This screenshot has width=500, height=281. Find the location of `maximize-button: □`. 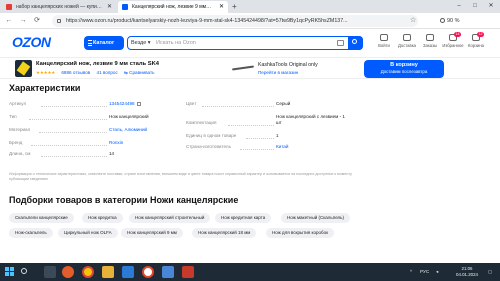

maximize-button: □ is located at coordinates (475, 6).